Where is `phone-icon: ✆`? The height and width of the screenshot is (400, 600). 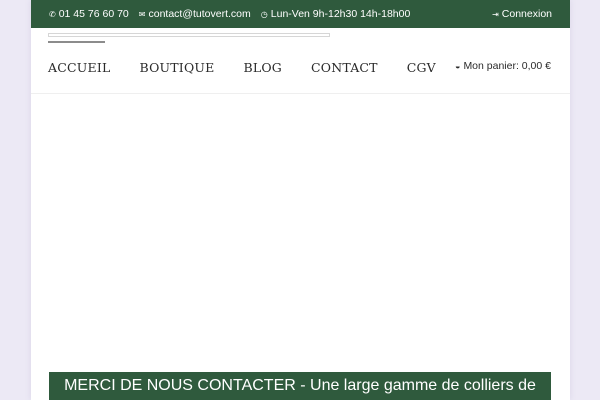 phone-icon: ✆ is located at coordinates (52, 14).